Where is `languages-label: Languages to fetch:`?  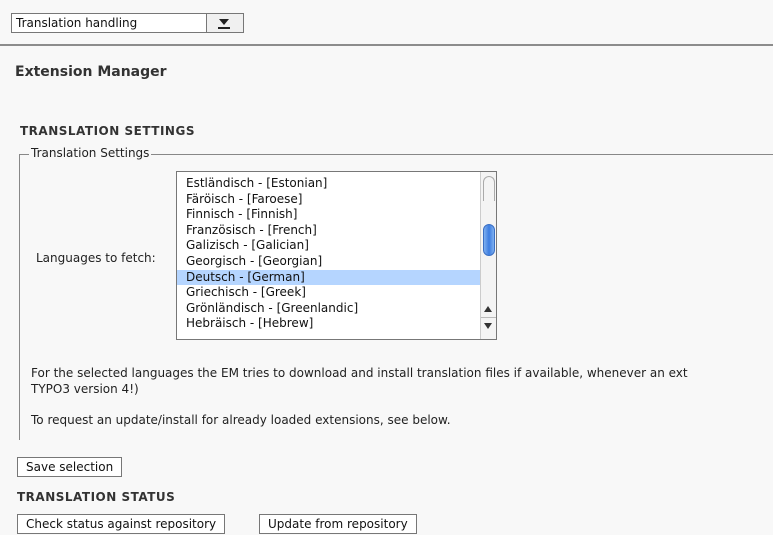 languages-label: Languages to fetch: is located at coordinates (96, 258).